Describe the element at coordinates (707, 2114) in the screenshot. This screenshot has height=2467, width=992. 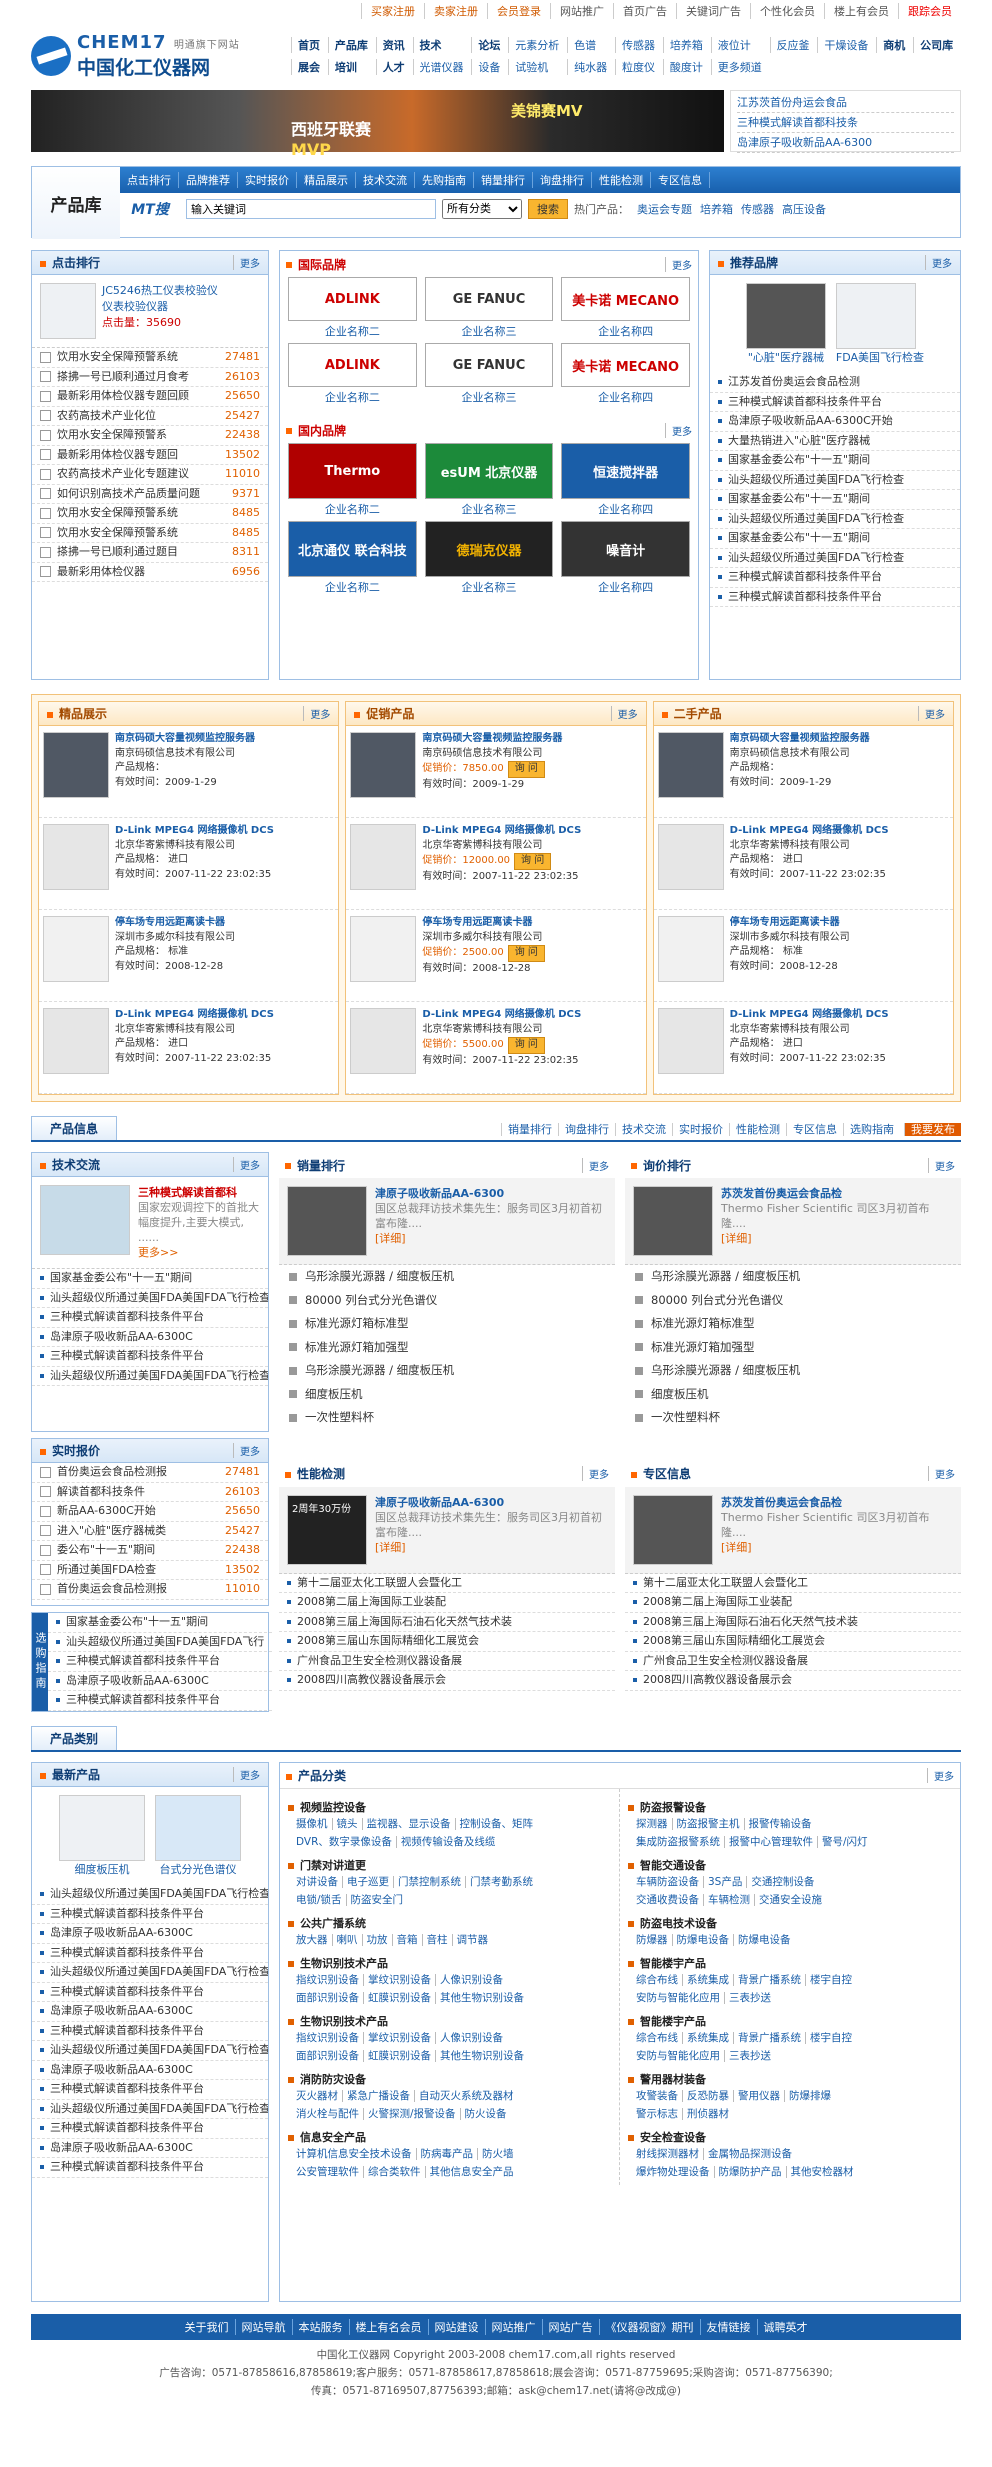
I see `category-link: 刑侦器材` at that location.